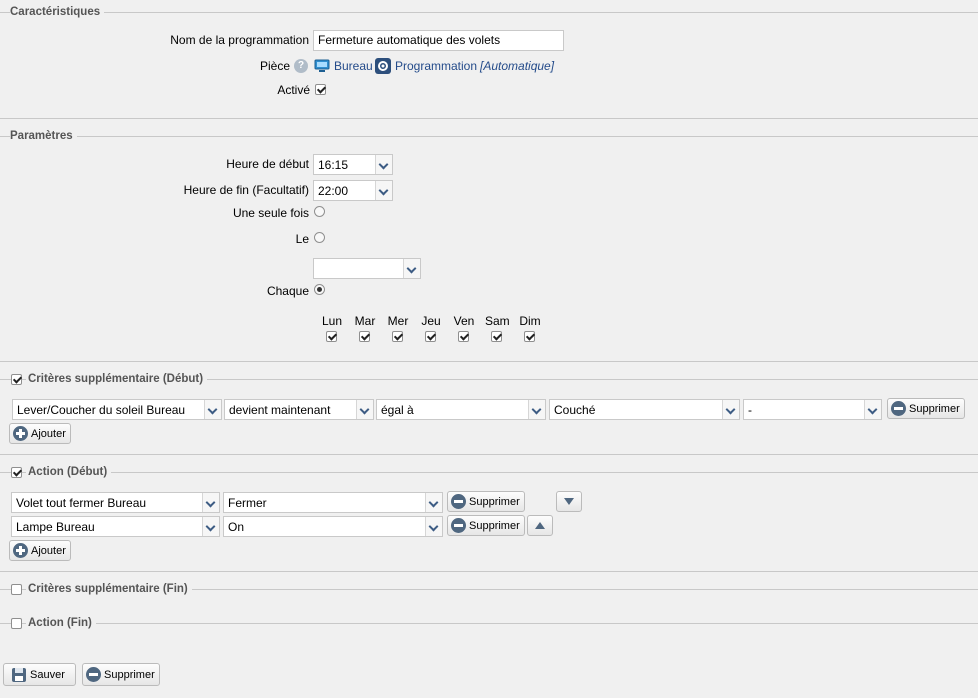 The width and height of the screenshot is (978, 698). Describe the element at coordinates (367, 268) in the screenshot. I see `on-date-select` at that location.